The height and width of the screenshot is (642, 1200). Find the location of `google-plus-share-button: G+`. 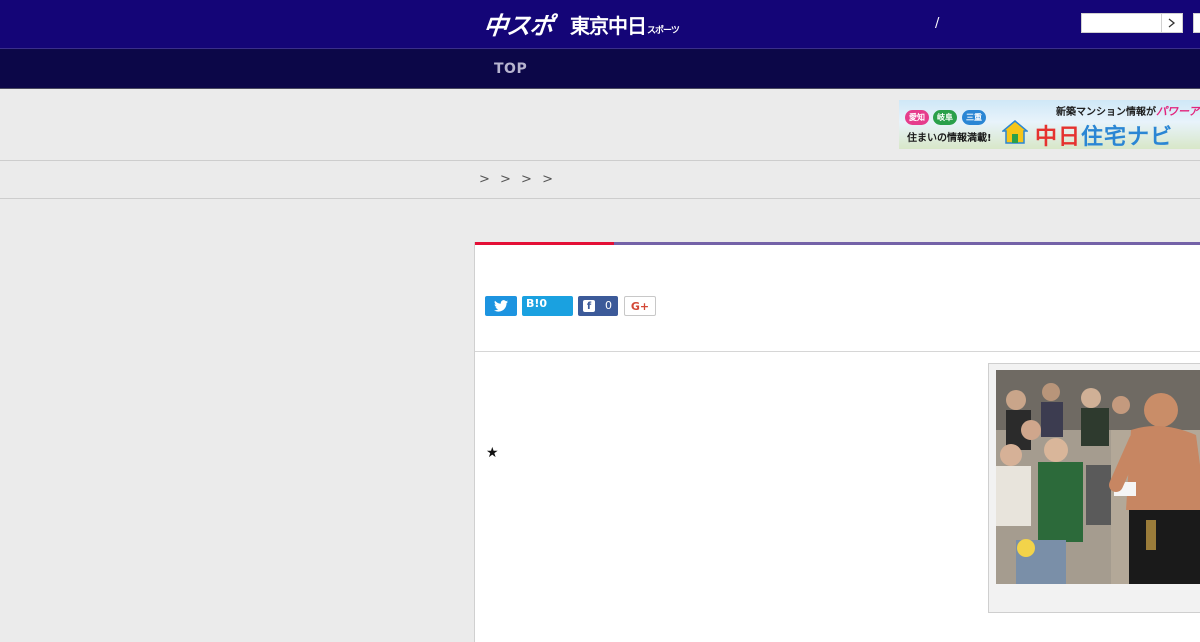

google-plus-share-button: G+ is located at coordinates (640, 306).